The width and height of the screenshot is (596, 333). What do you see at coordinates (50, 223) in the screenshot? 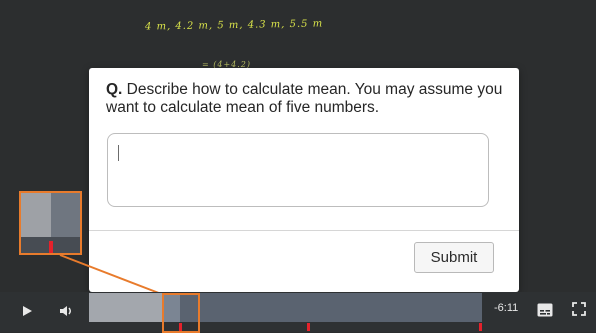
I see `seek-thumbnail-preview` at bounding box center [50, 223].